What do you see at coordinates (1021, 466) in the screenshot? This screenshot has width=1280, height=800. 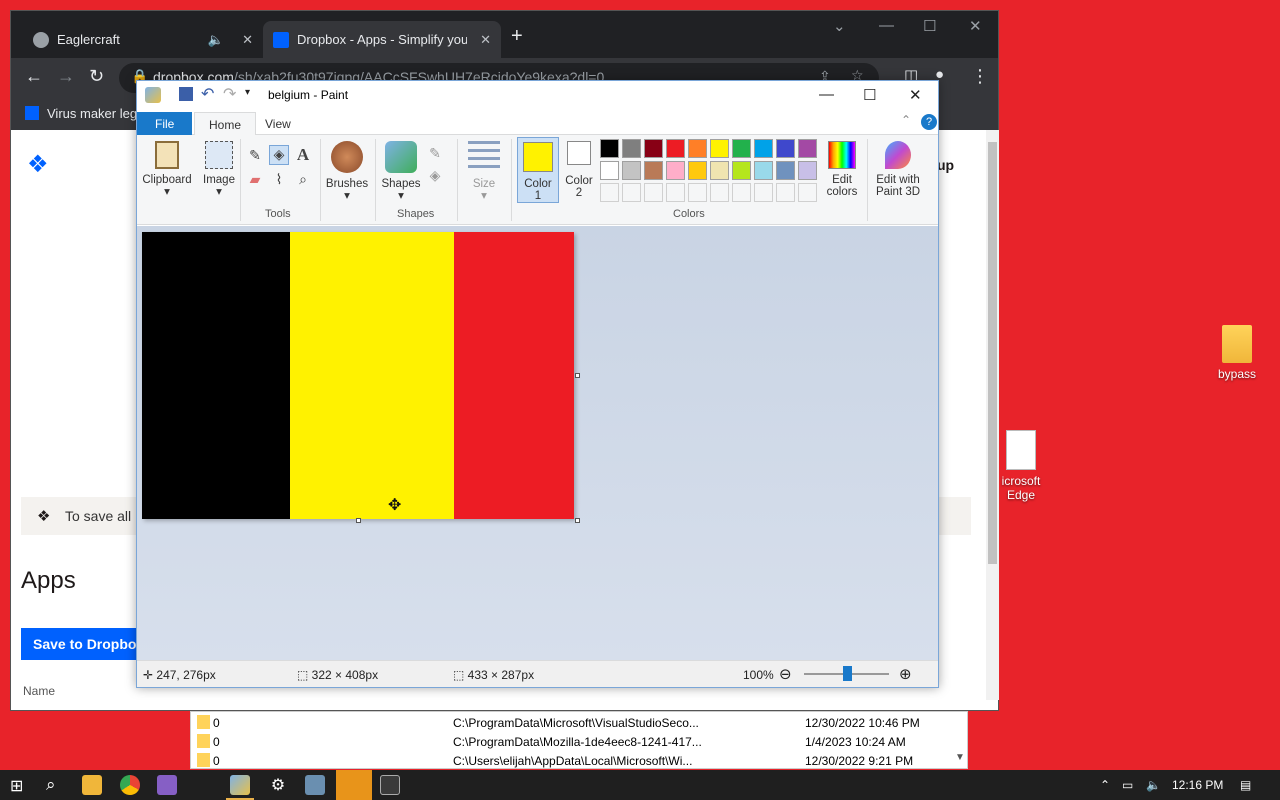 I see `desktop-icon-edge: icrosoft Edge` at bounding box center [1021, 466].